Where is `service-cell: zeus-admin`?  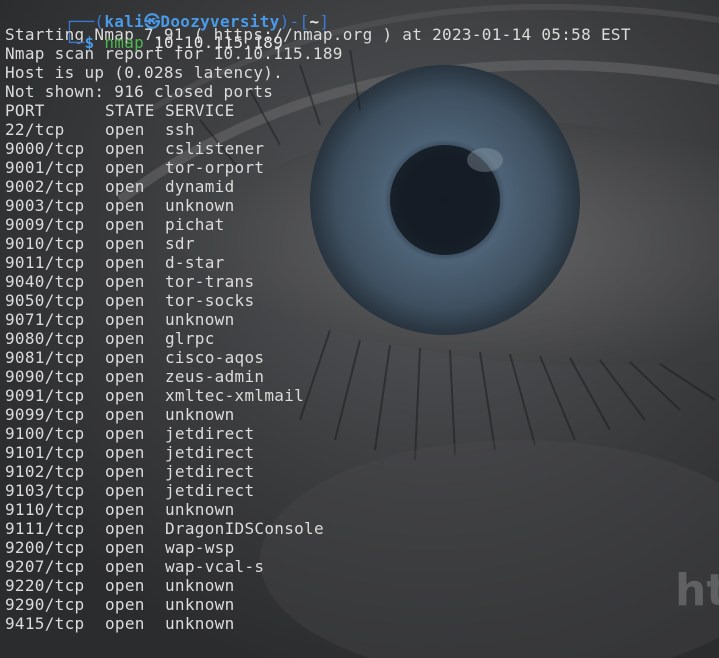 service-cell: zeus-admin is located at coordinates (215, 376).